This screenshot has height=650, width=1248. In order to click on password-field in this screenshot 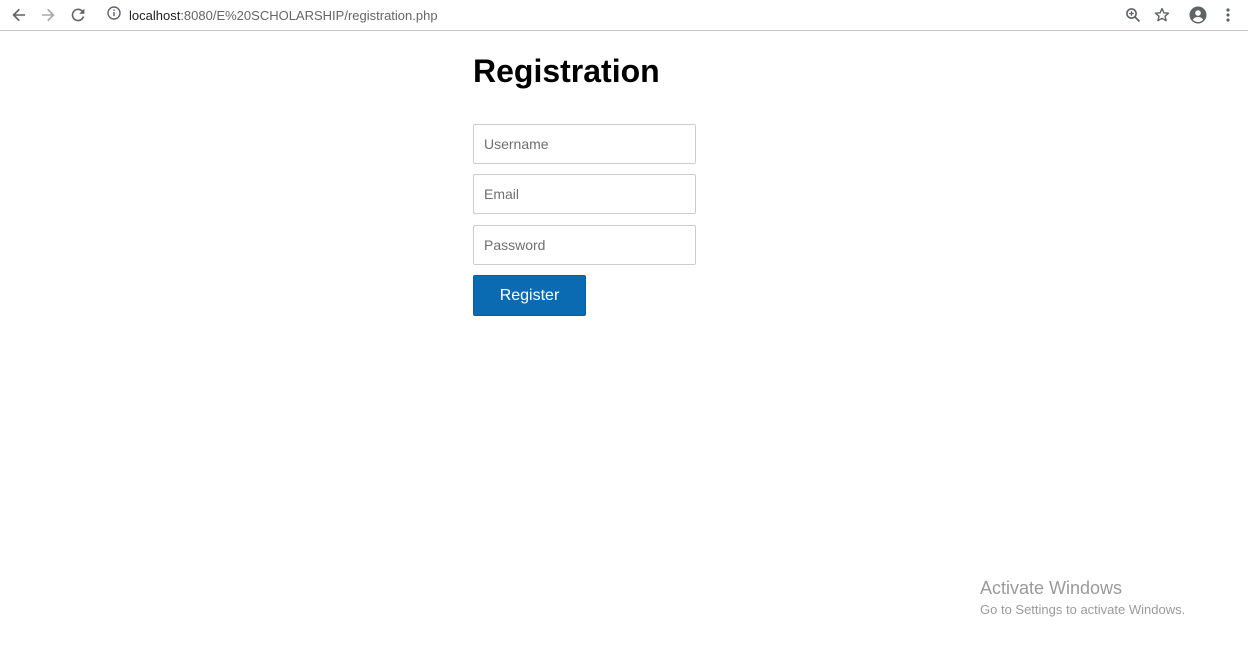, I will do `click(584, 245)`.